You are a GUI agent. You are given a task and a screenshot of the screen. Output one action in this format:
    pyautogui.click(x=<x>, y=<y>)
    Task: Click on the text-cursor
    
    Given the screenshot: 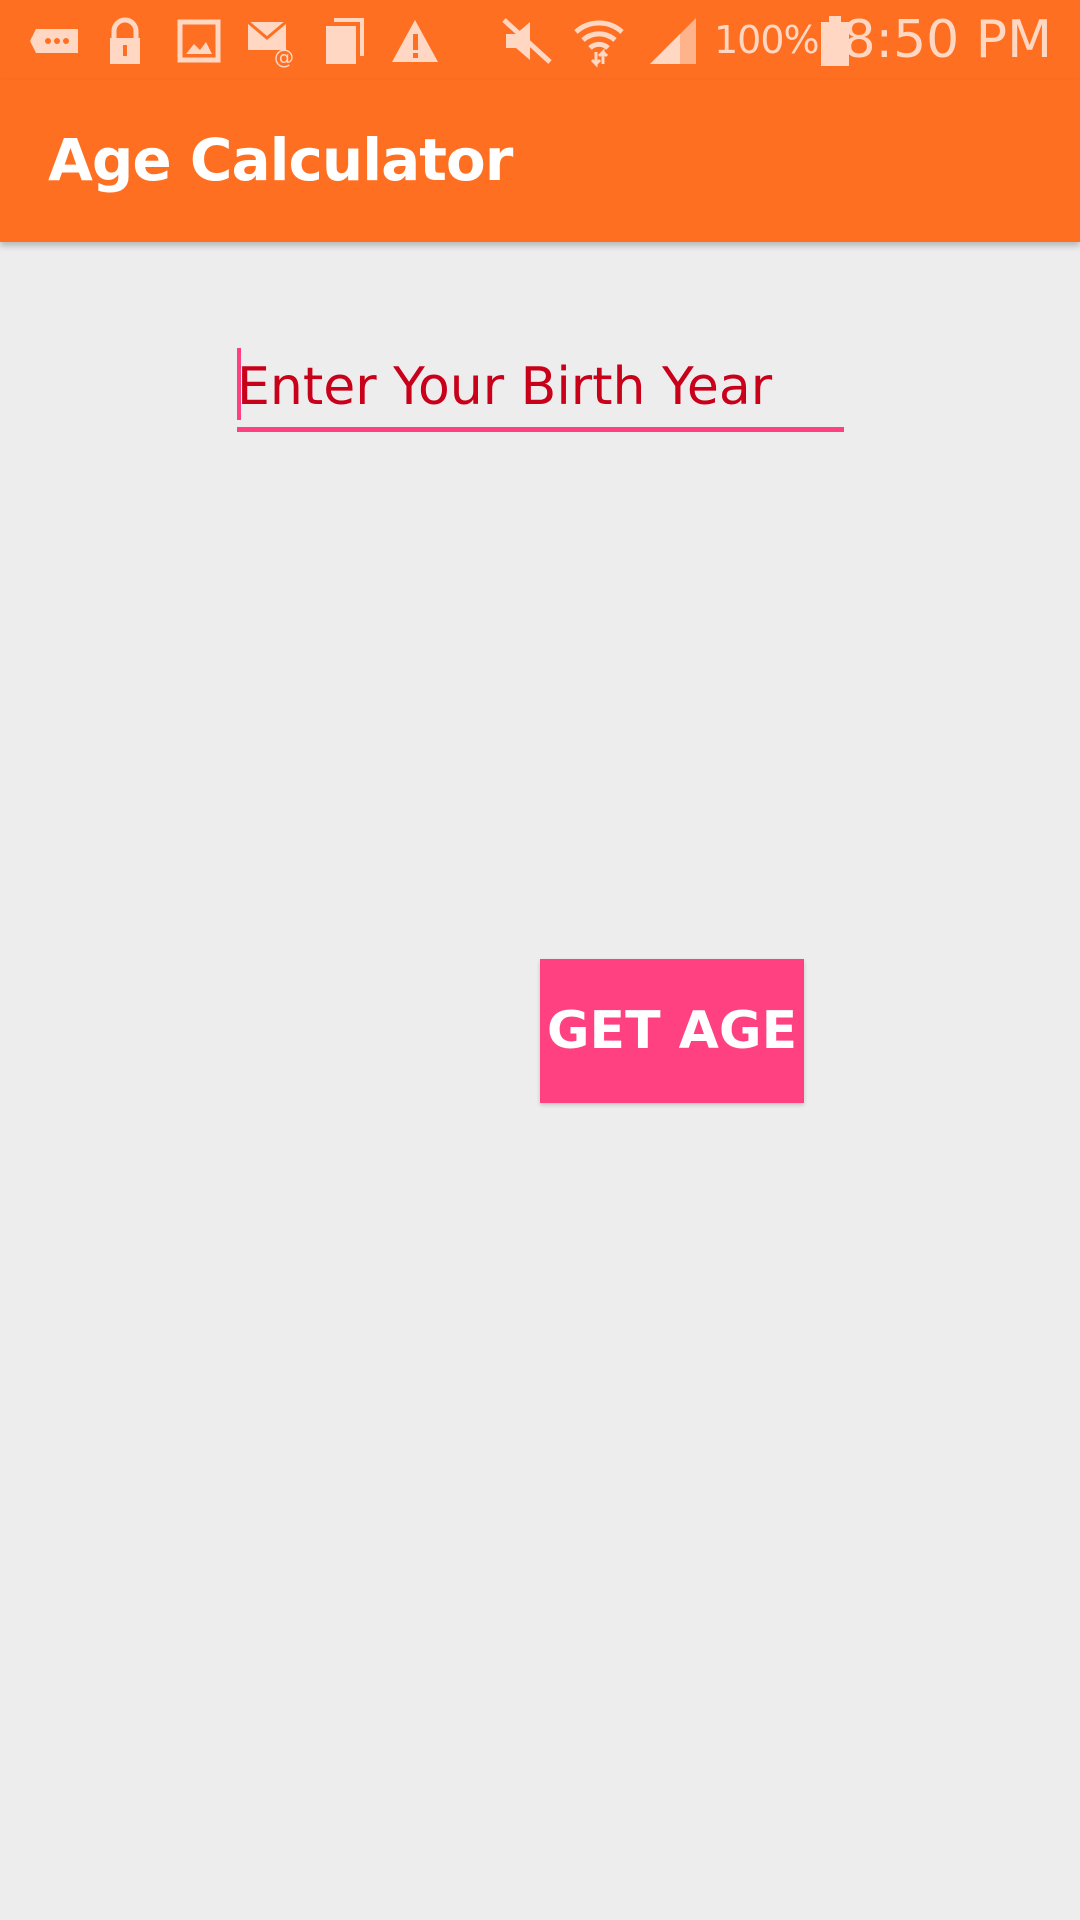 What is the action you would take?
    pyautogui.click(x=239, y=384)
    